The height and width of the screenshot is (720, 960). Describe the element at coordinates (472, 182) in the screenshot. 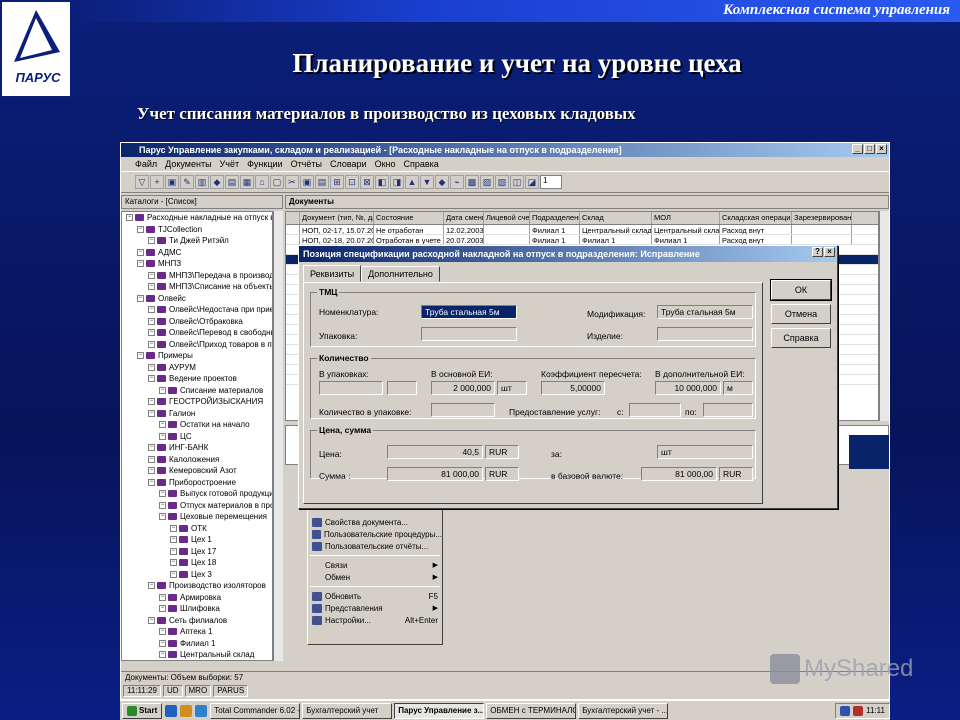

I see `toolbar-icon: ▩` at that location.